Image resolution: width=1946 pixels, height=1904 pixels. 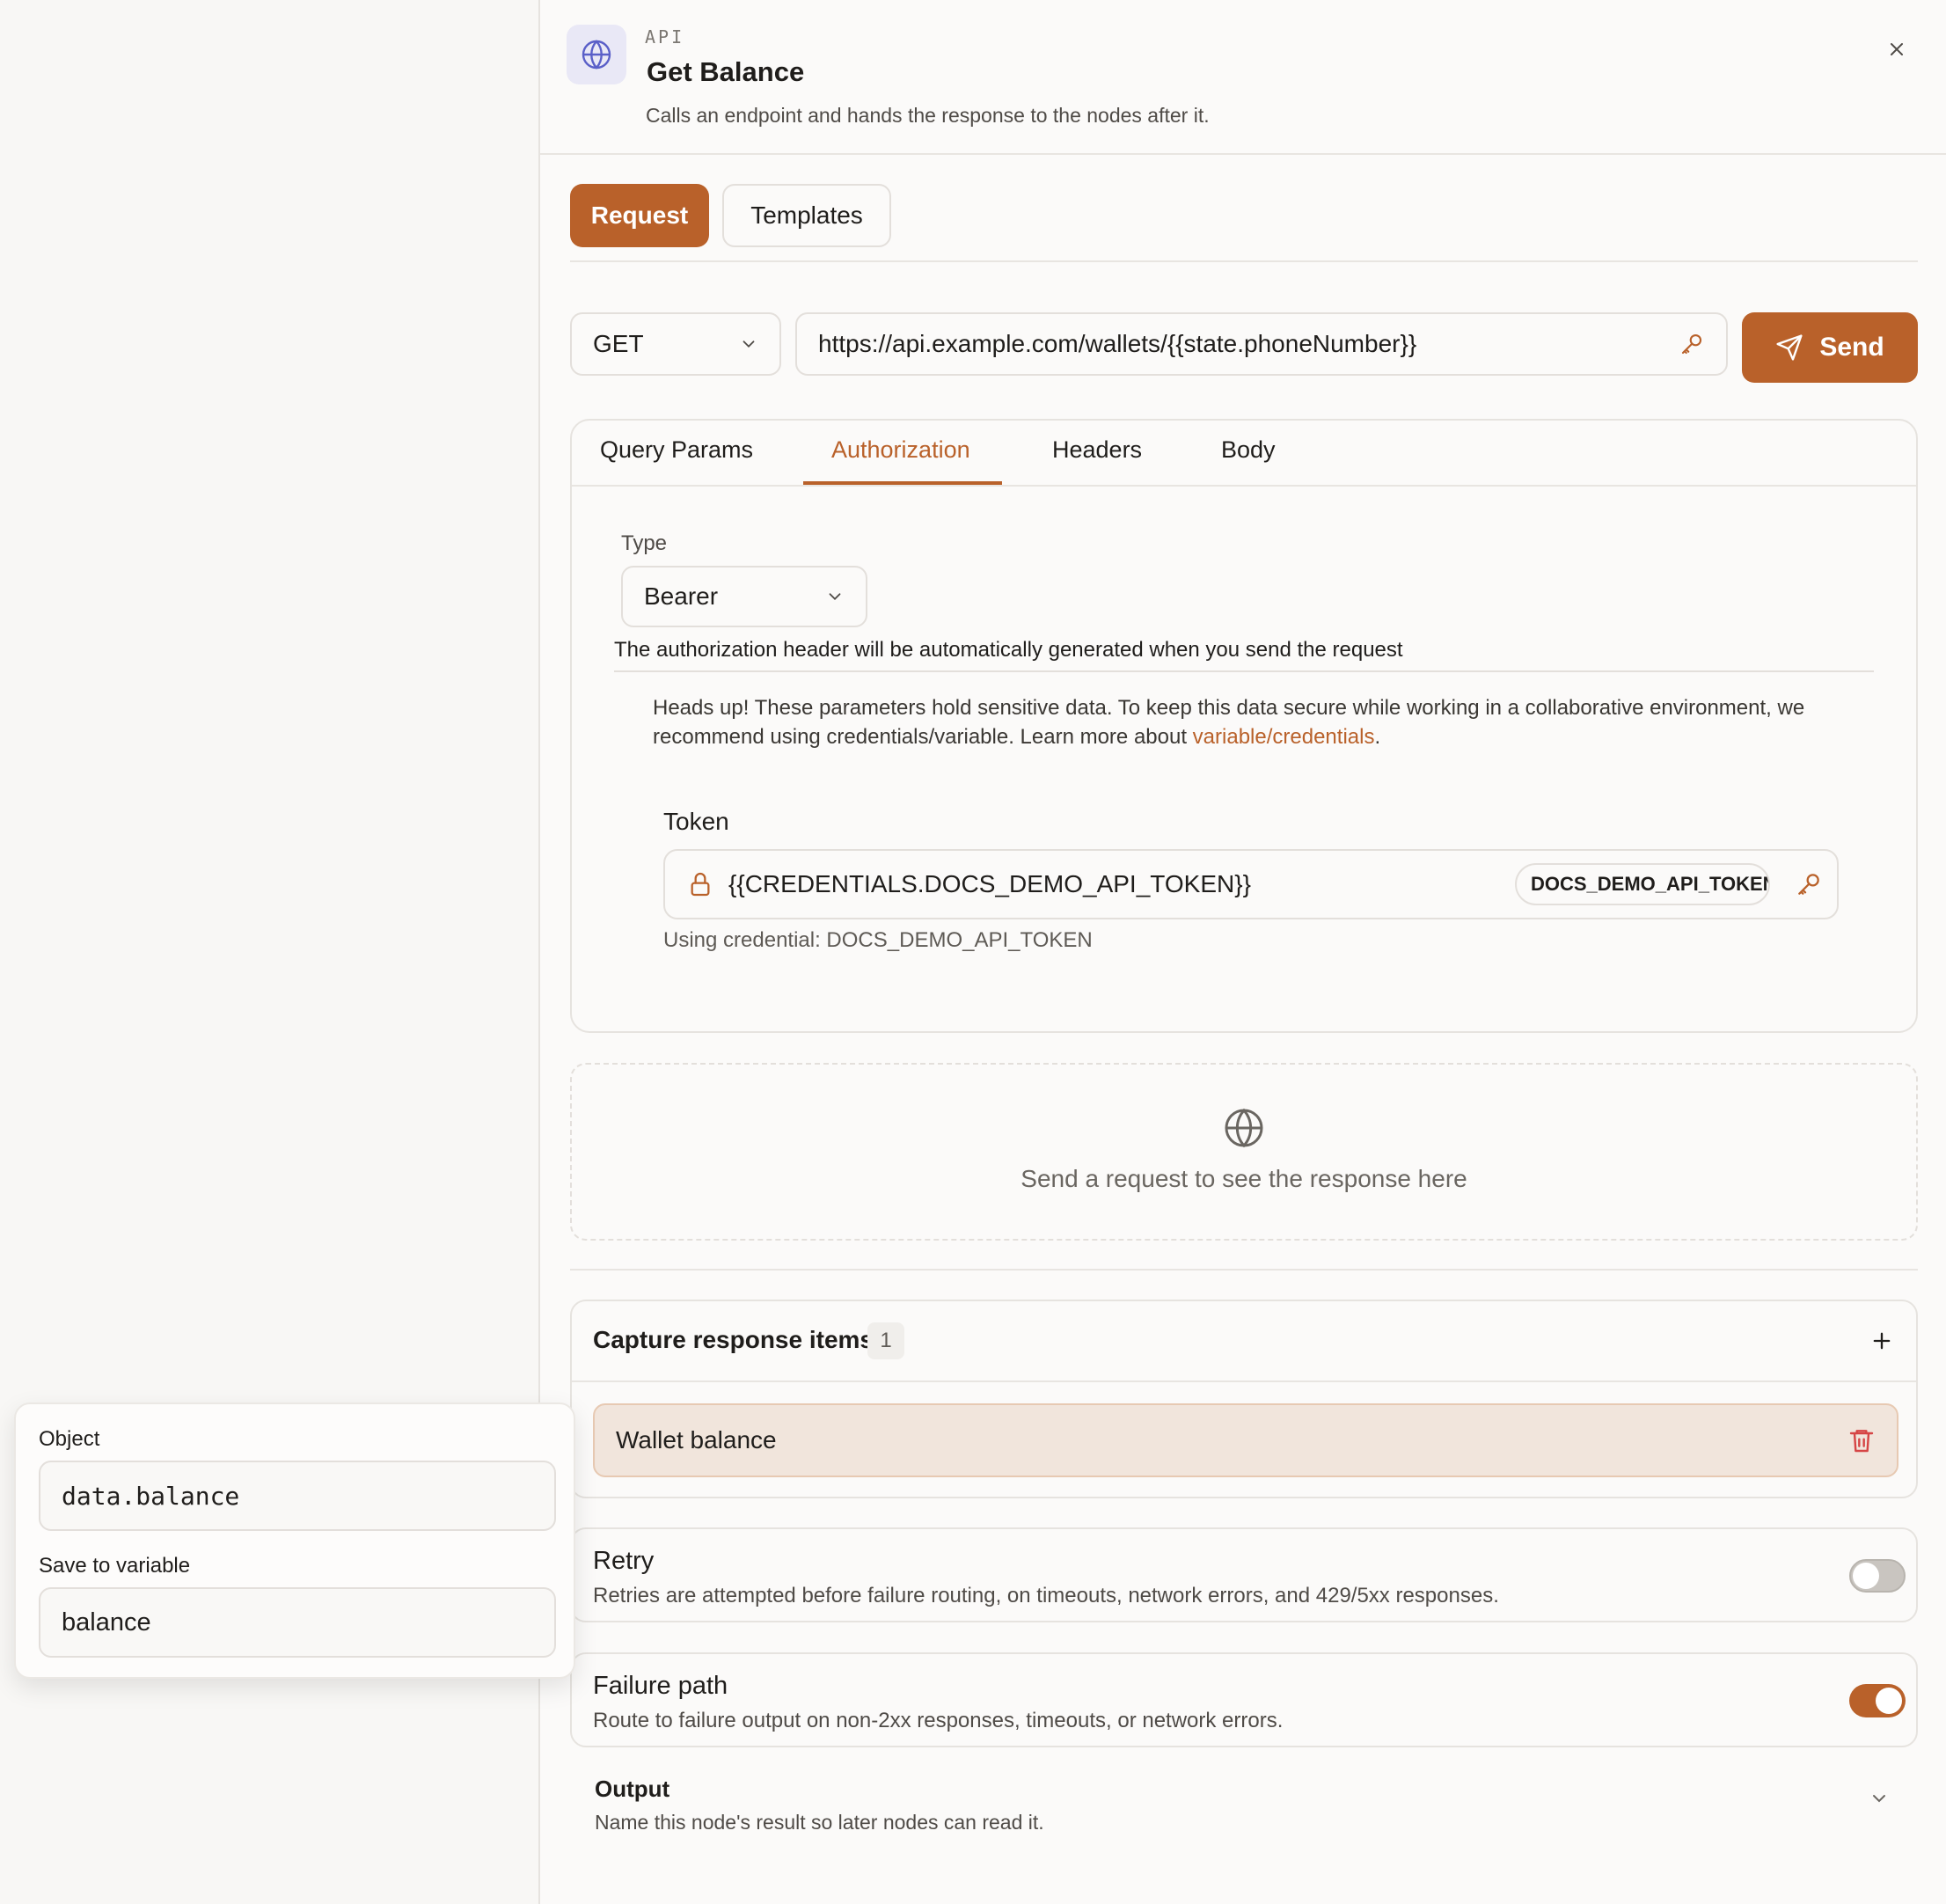 I want to click on retry-toggle, so click(x=1878, y=1576).